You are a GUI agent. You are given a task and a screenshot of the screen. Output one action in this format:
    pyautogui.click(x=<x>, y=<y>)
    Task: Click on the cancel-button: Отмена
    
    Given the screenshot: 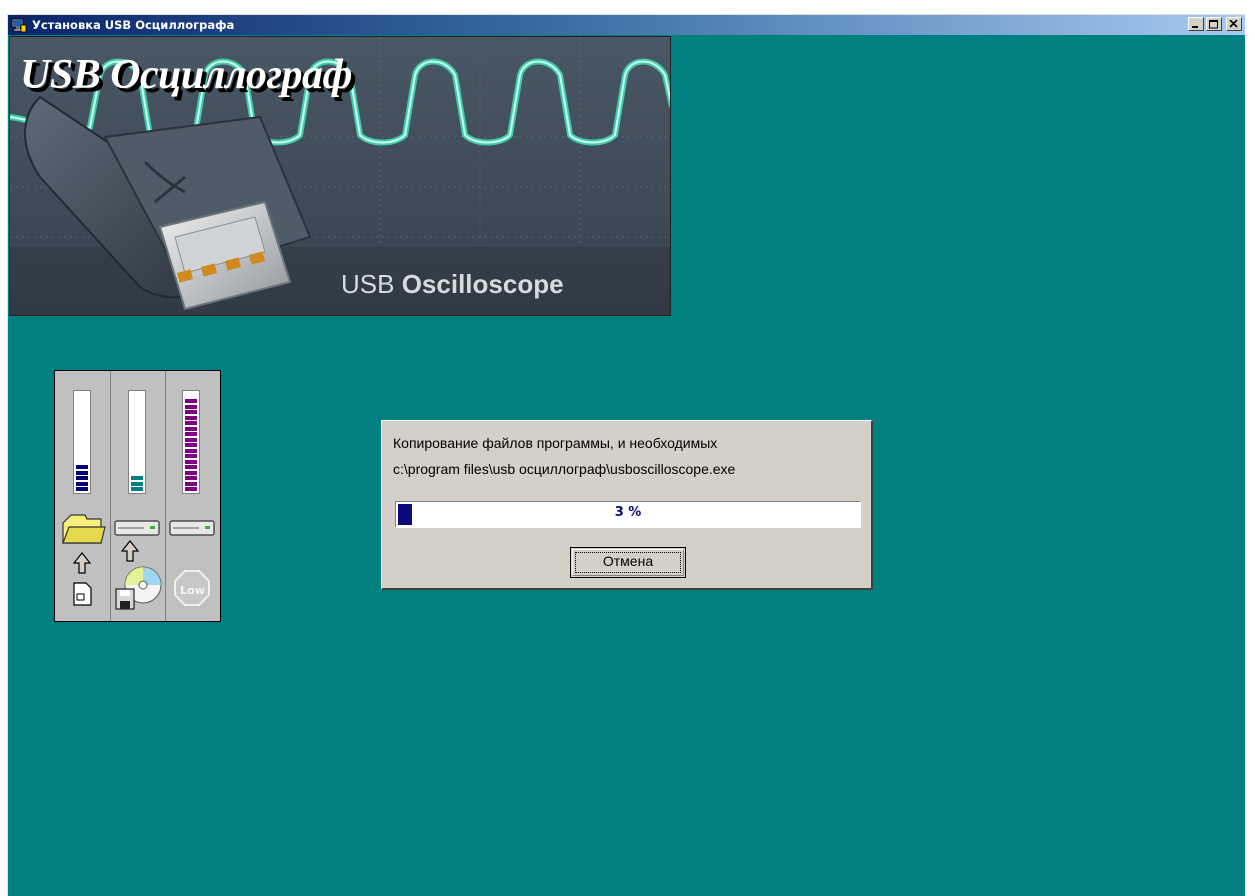 What is the action you would take?
    pyautogui.click(x=628, y=562)
    